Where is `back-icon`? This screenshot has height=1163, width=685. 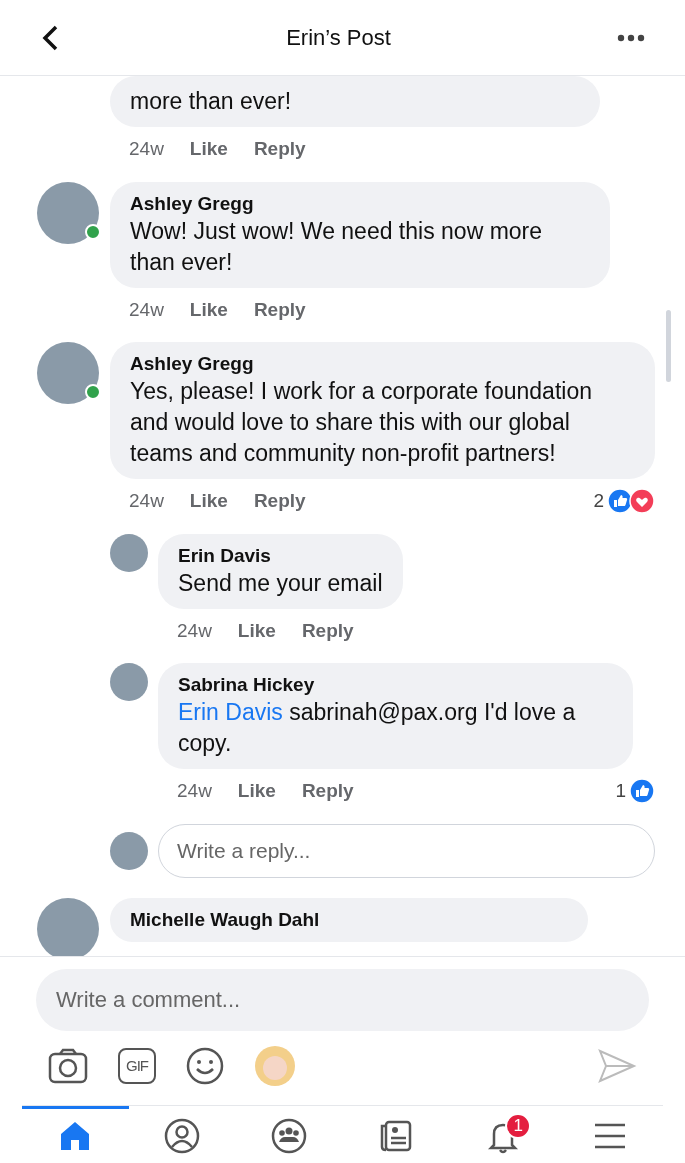 back-icon is located at coordinates (50, 37).